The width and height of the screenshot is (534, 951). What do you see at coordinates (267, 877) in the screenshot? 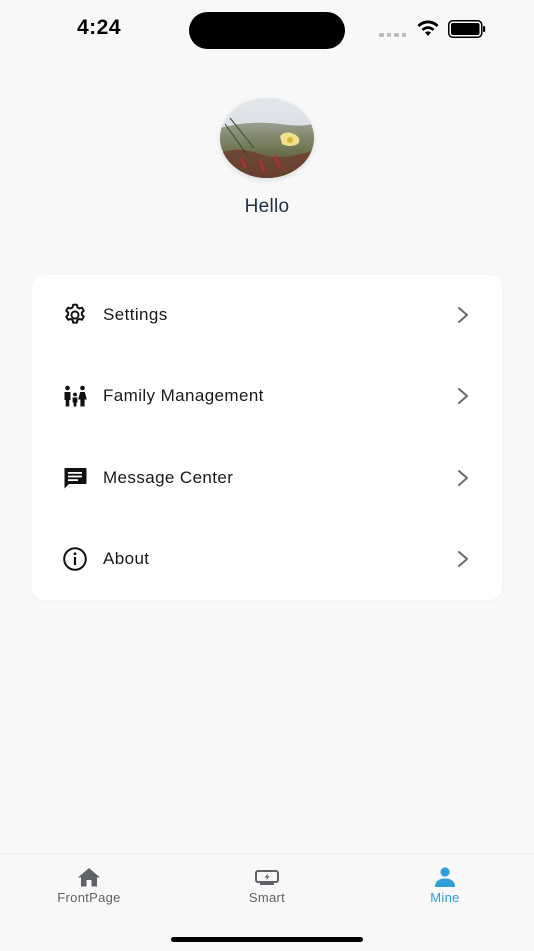
I see `smart-device-icon` at bounding box center [267, 877].